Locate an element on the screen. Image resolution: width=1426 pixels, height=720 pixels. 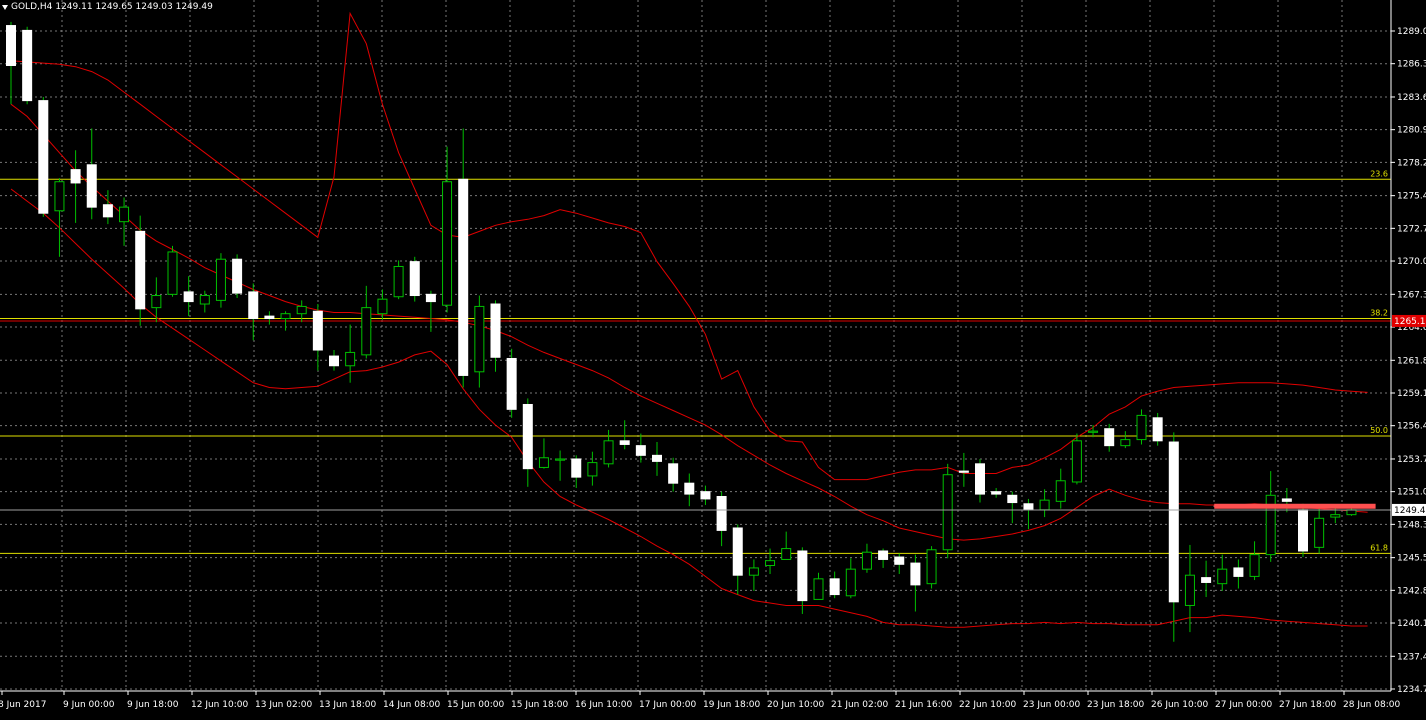
price-axis-label: 1253.70 is located at coordinates (1411, 460).